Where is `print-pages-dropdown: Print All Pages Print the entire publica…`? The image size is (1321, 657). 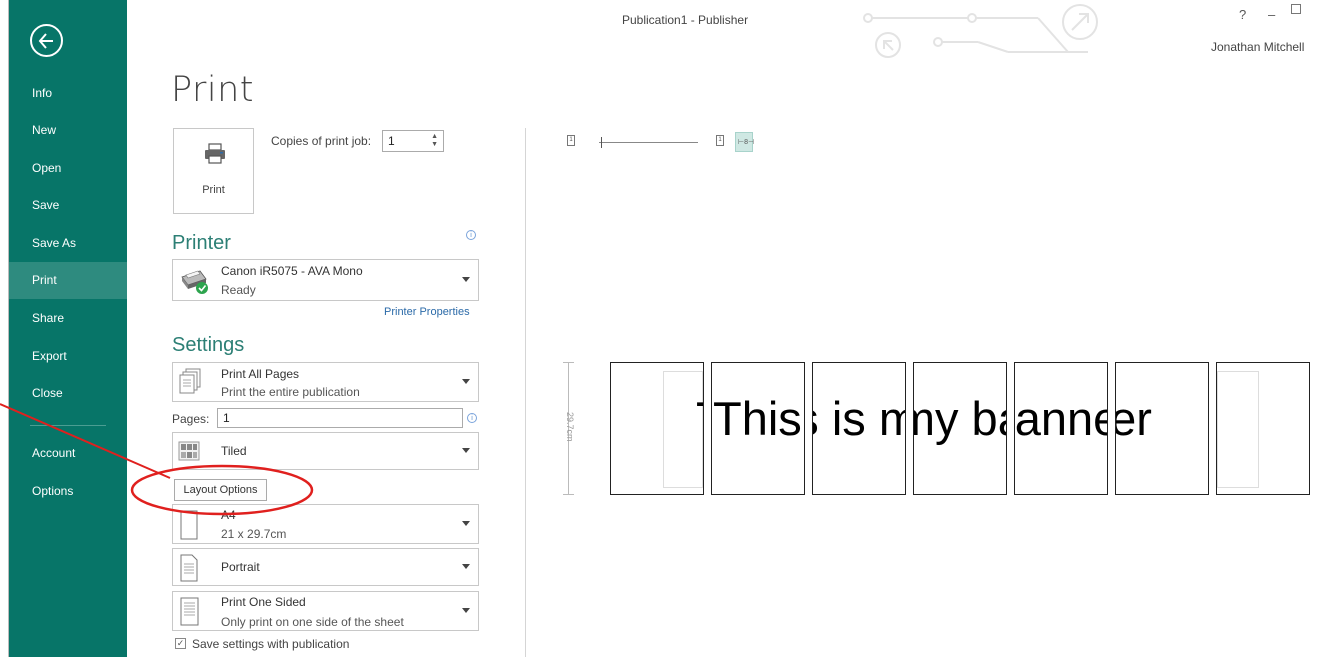 print-pages-dropdown: Print All Pages Print the entire publica… is located at coordinates (325, 382).